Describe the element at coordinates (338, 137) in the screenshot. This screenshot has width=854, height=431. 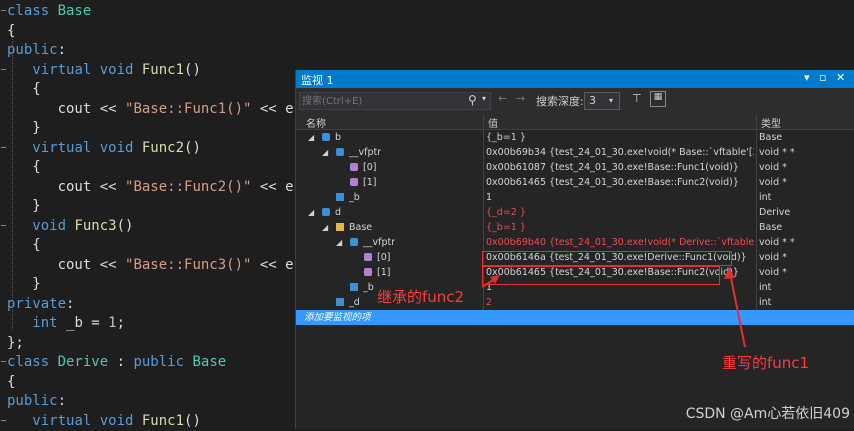
I see `watch-row-name: b` at that location.